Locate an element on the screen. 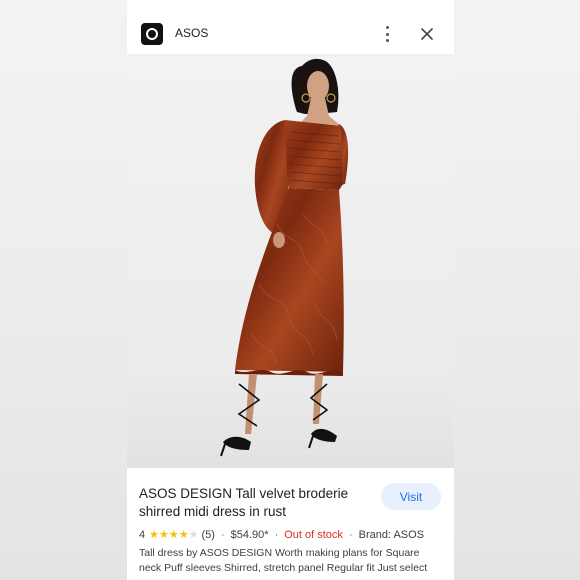  price: $54.90* is located at coordinates (249, 535).